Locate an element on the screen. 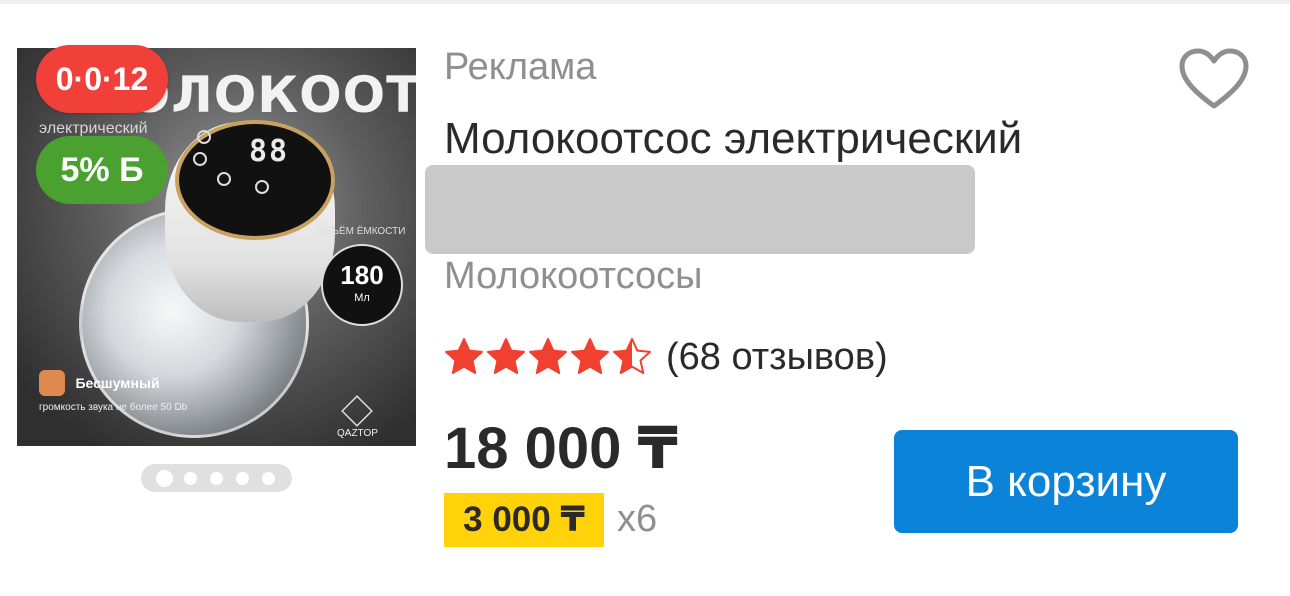 The width and height of the screenshot is (1290, 596). brand-mark-icon is located at coordinates (357, 411).